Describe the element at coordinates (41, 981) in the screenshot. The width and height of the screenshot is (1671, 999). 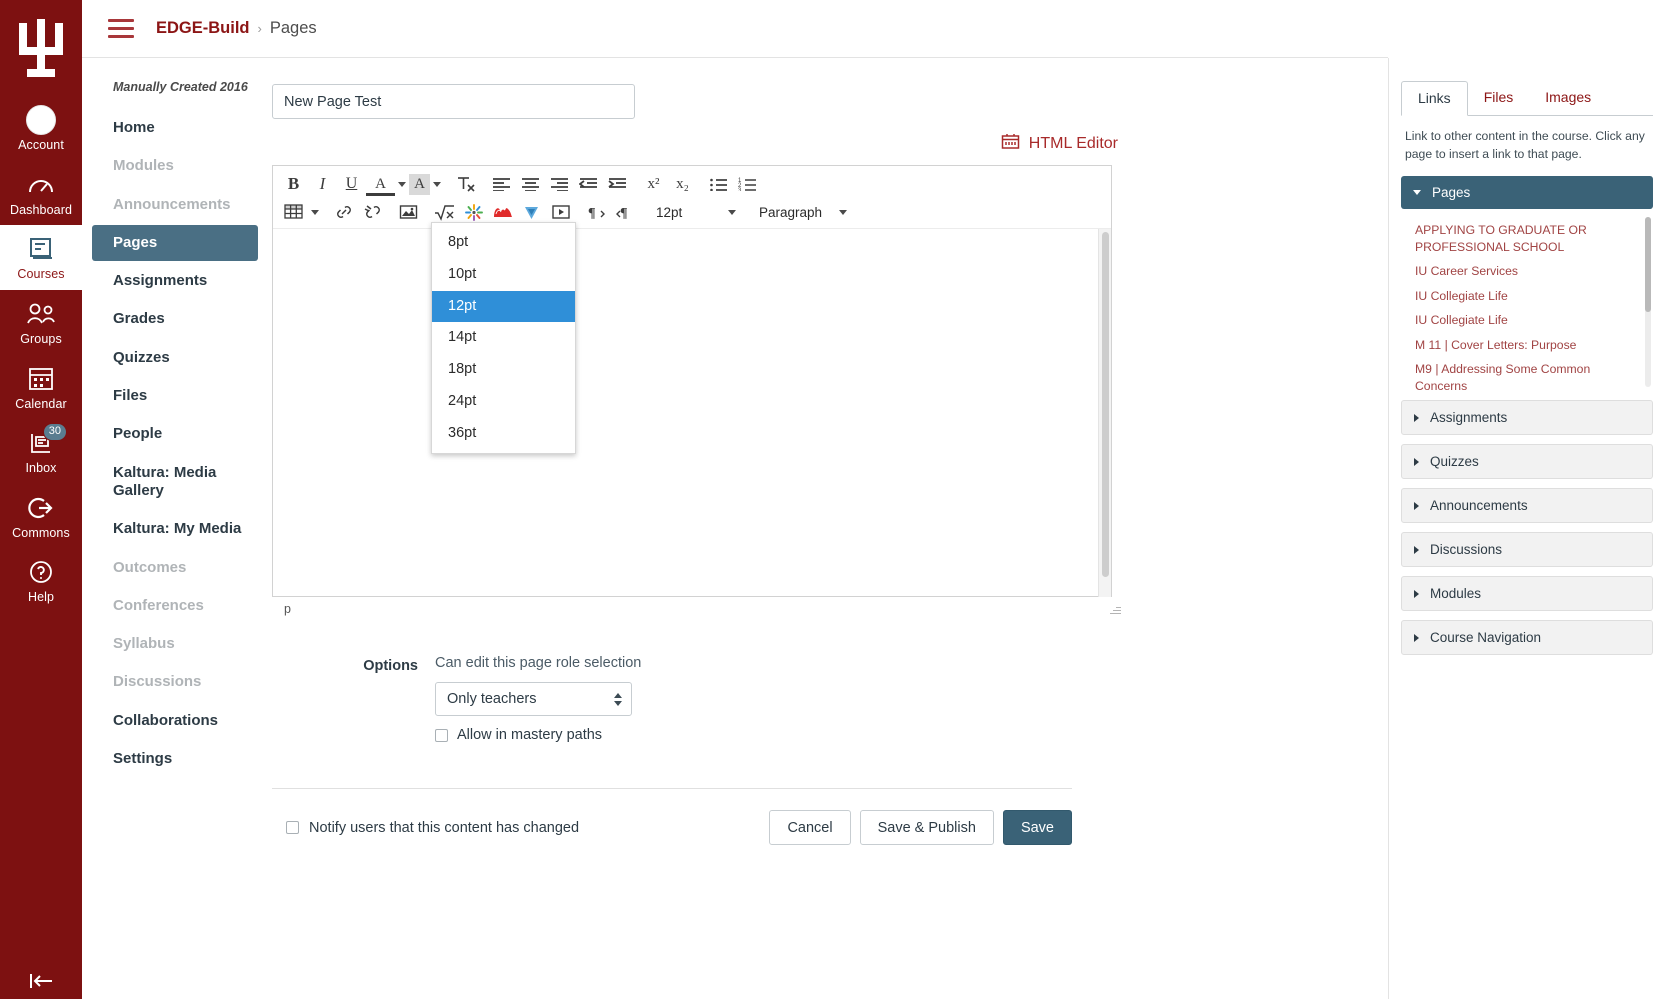
I see `collapse-nav-icon` at that location.